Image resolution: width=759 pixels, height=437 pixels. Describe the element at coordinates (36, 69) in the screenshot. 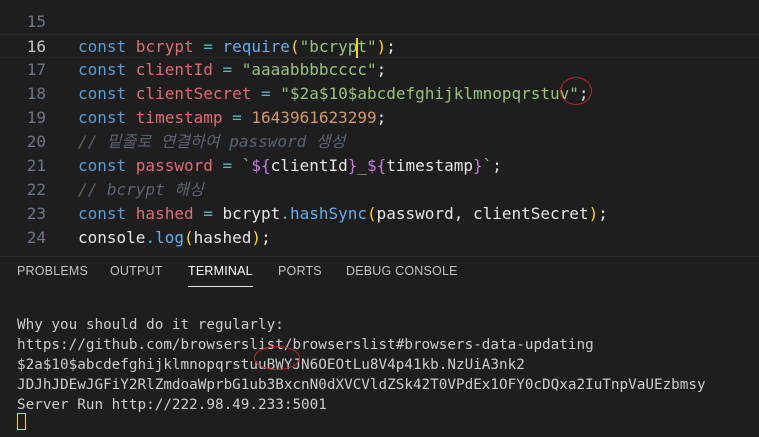

I see `line-number: 17` at that location.